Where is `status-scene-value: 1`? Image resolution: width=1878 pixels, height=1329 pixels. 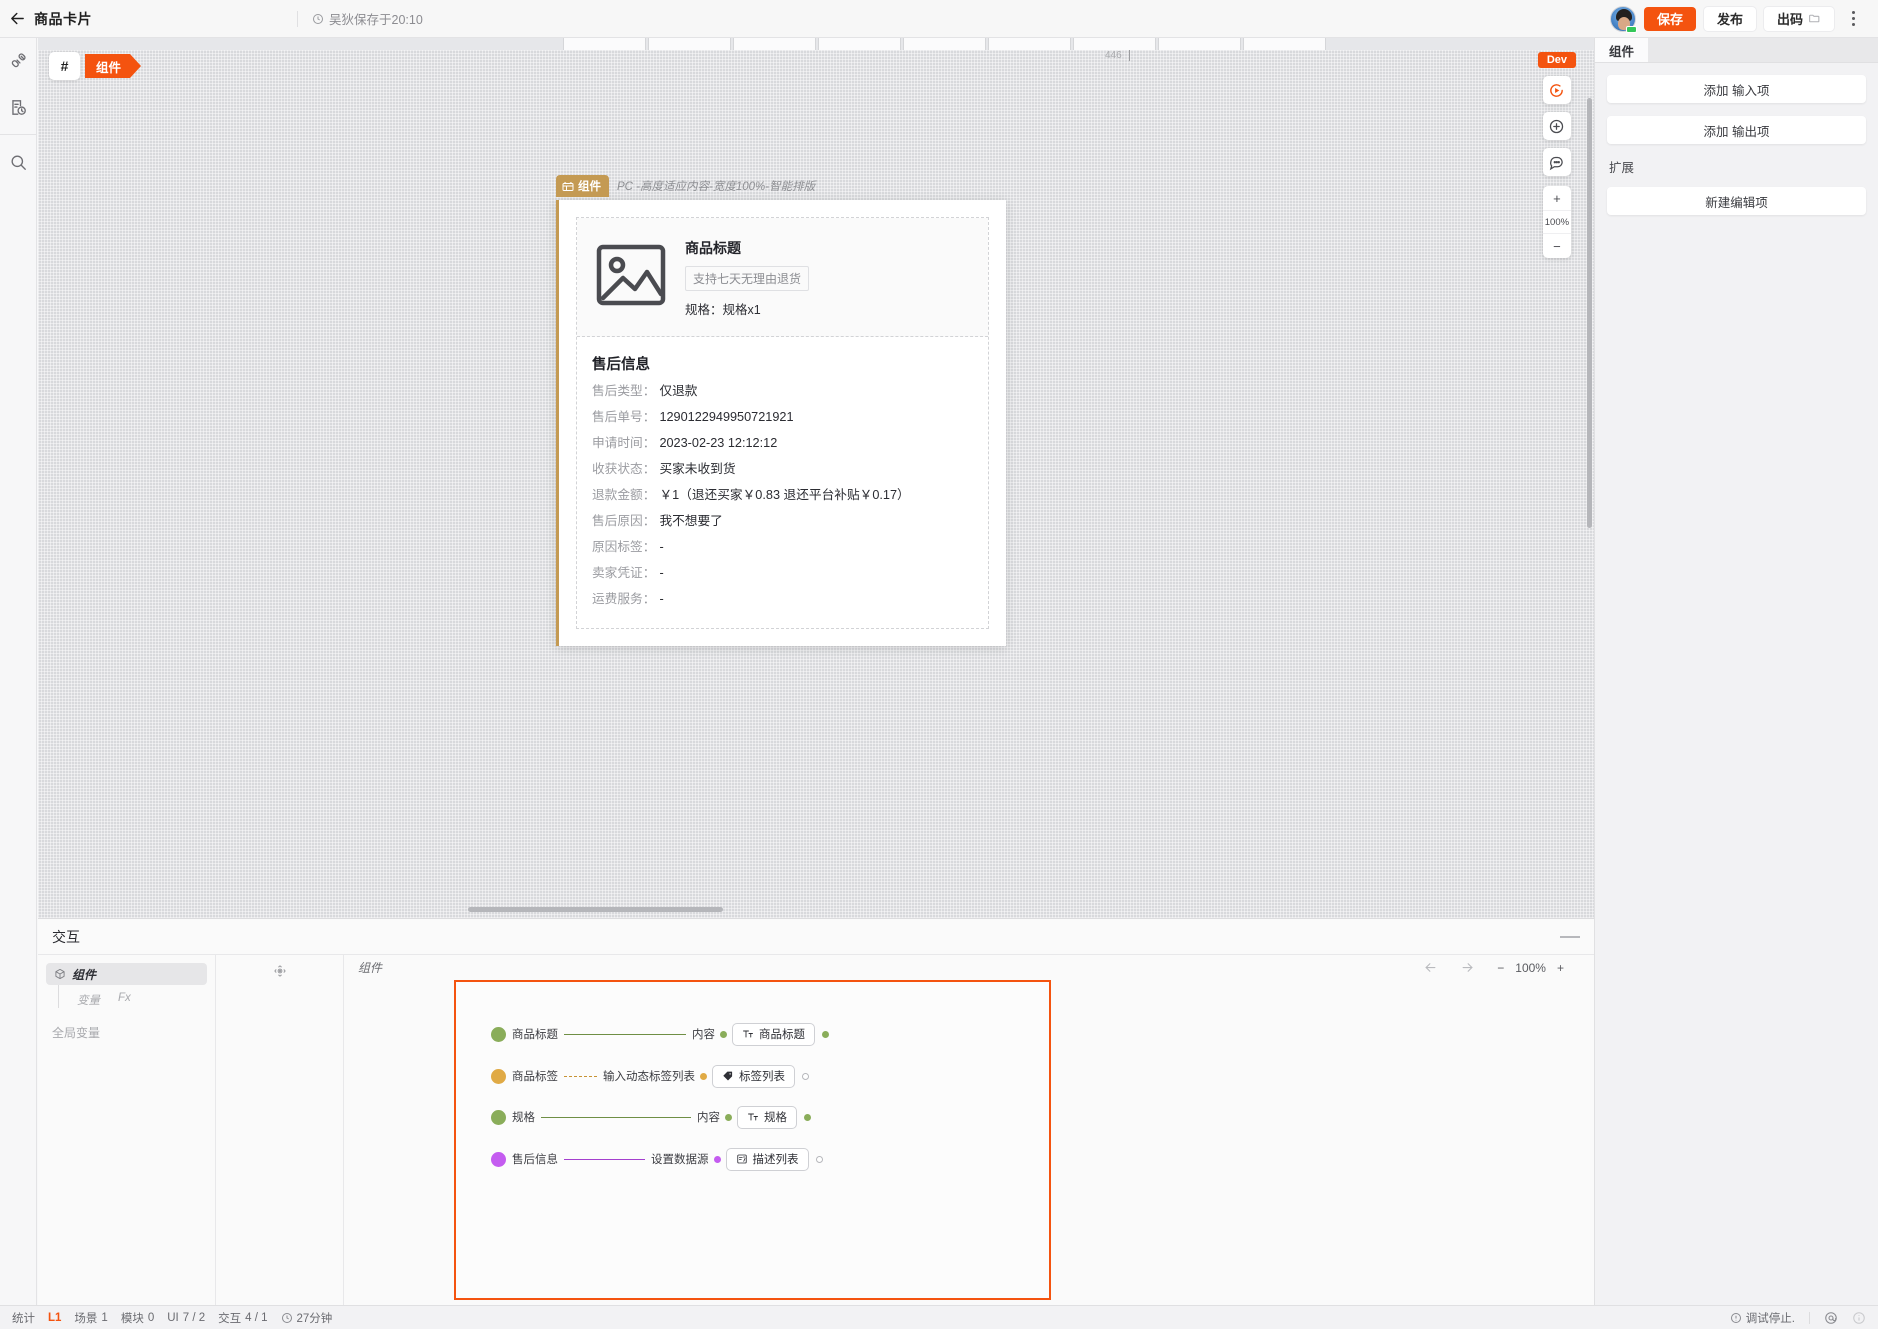 status-scene-value: 1 is located at coordinates (104, 1317).